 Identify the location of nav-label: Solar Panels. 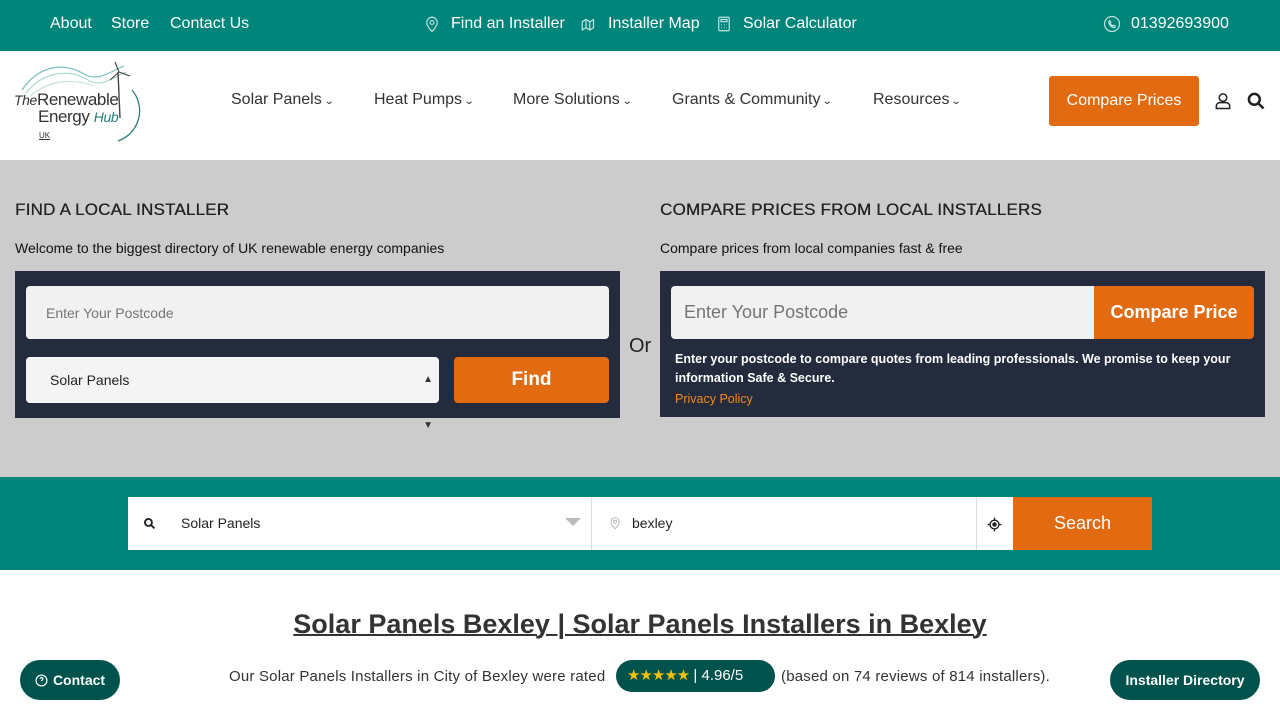
(276, 99).